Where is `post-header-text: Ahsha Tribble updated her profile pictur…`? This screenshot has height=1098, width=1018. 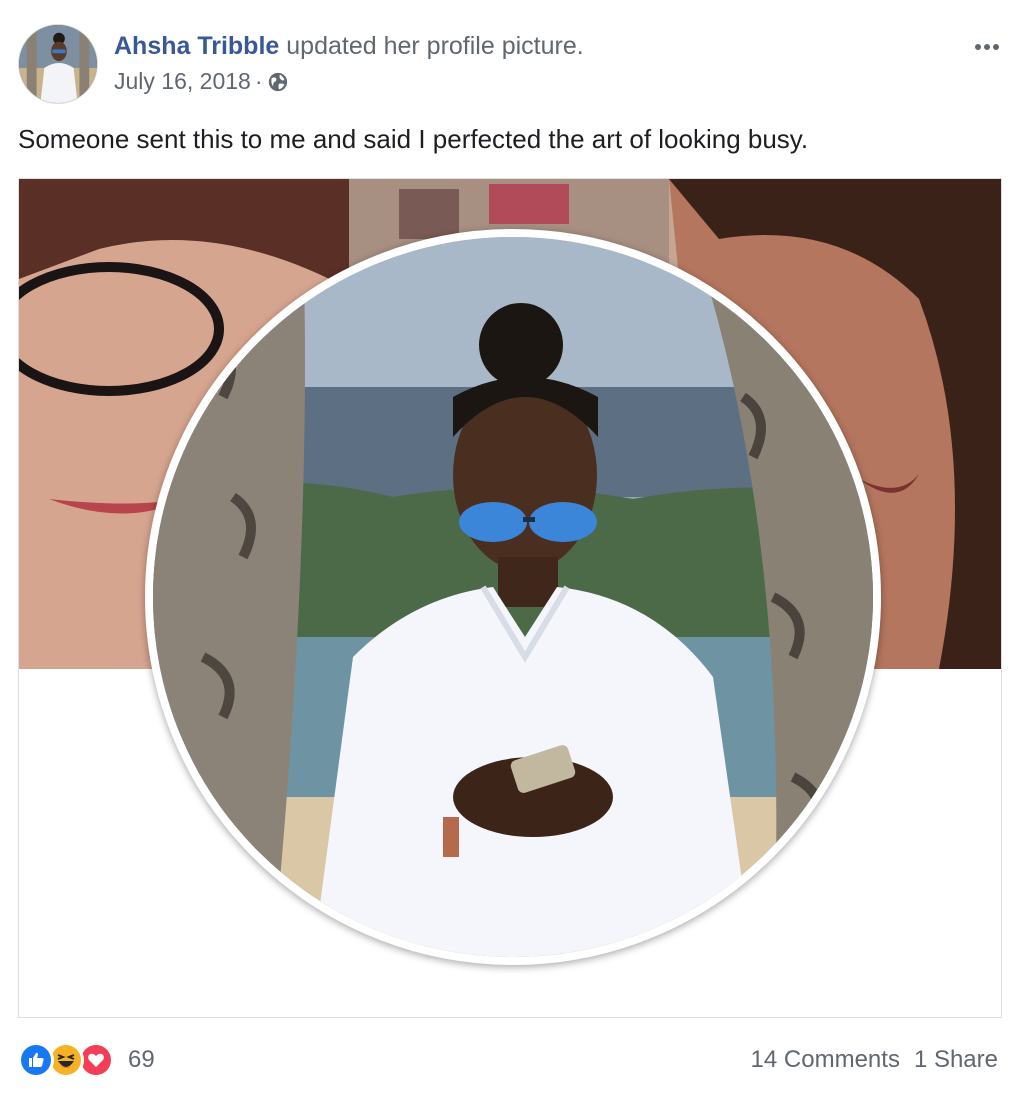
post-header-text: Ahsha Tribble updated her profile pictur… is located at coordinates (349, 63).